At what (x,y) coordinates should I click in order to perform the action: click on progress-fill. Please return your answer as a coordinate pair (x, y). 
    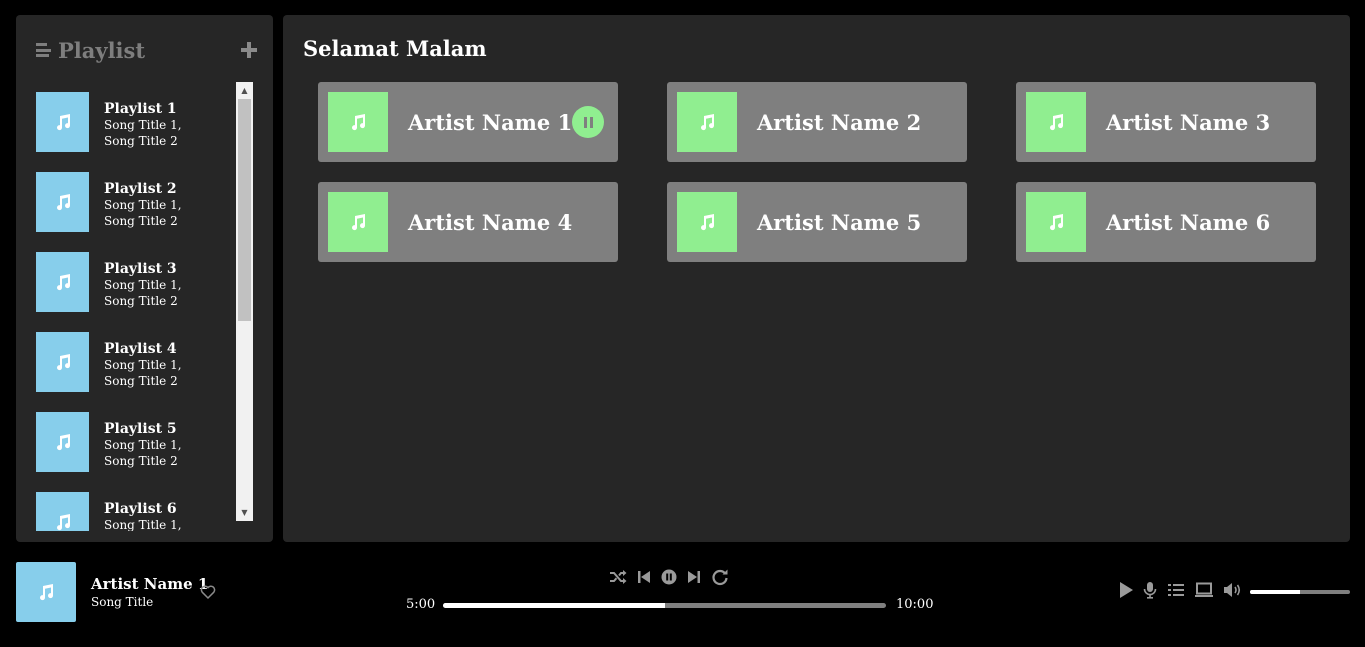
    Looking at the image, I should click on (554, 605).